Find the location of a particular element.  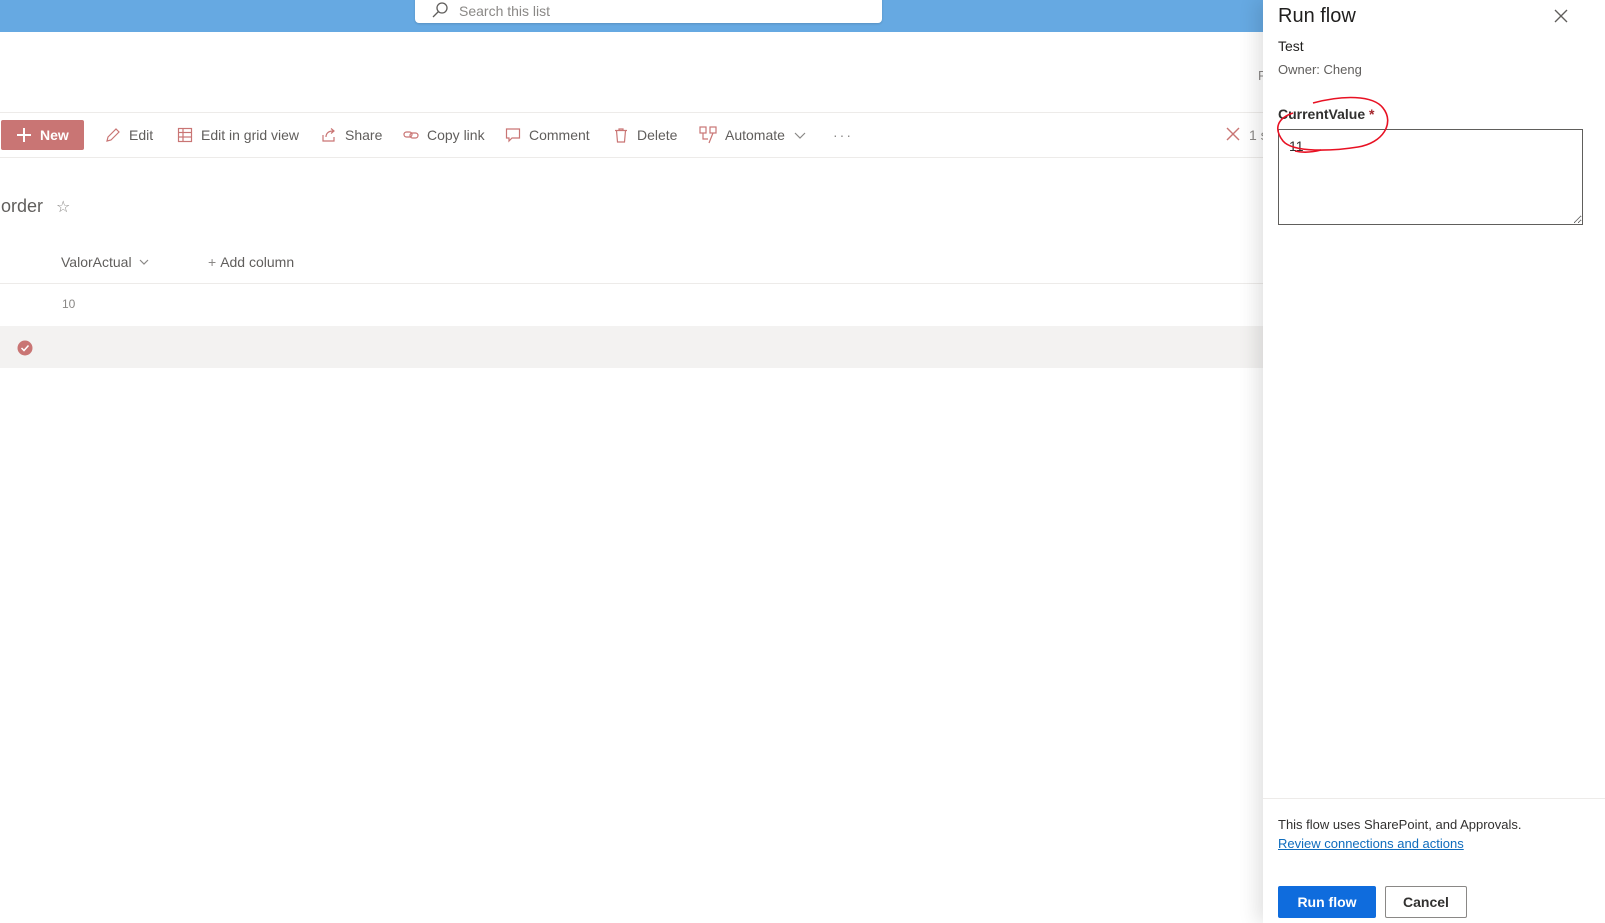

share-button: Share is located at coordinates (351, 135).